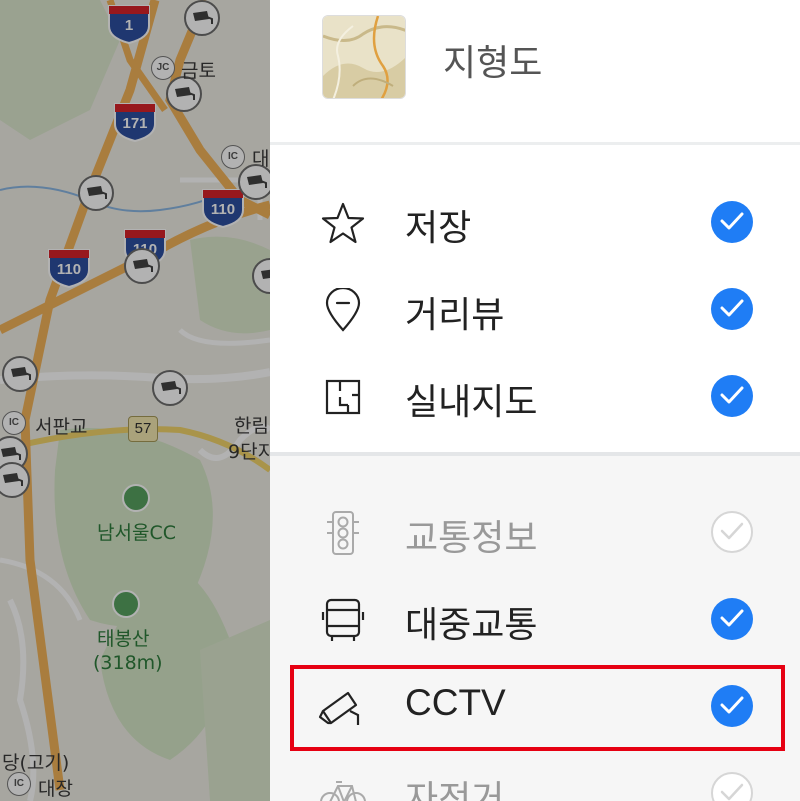  What do you see at coordinates (61, 427) in the screenshot?
I see `map-label: 서판교` at bounding box center [61, 427].